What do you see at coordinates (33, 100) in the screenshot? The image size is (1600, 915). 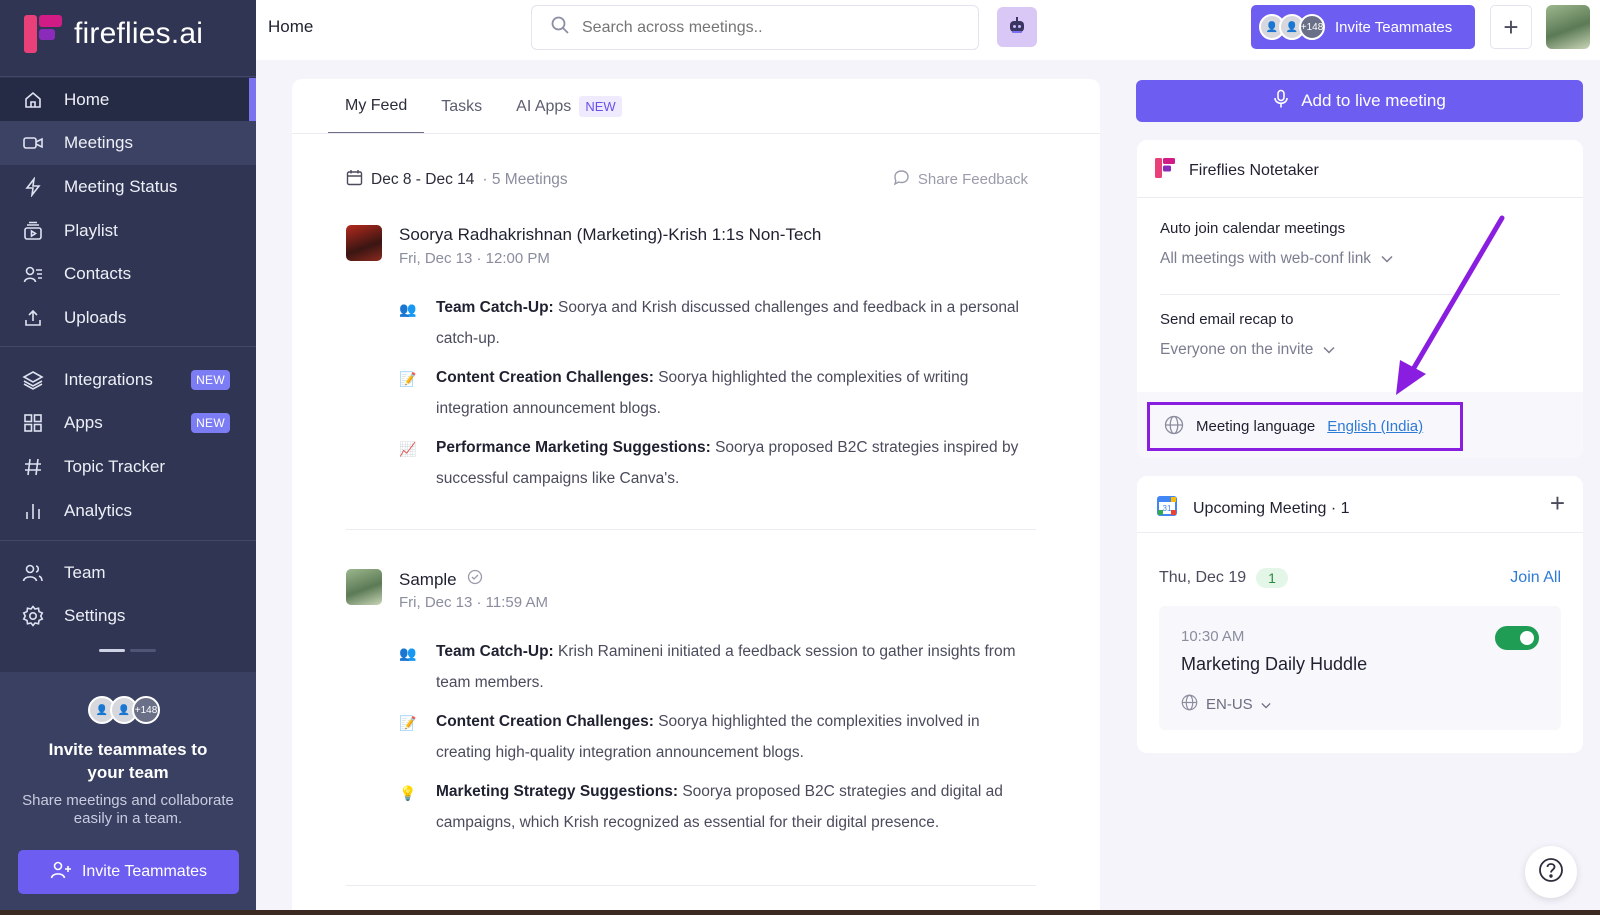 I see `home-icon` at bounding box center [33, 100].